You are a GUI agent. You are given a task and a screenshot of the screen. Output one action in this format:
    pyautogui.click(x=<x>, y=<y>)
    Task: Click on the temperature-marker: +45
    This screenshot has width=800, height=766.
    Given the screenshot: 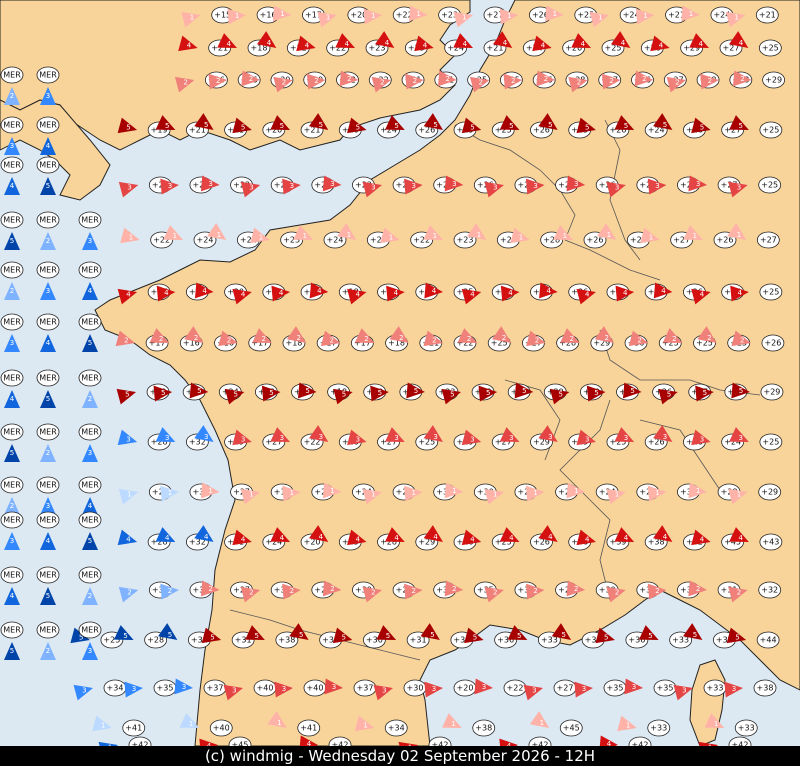 What is the action you would take?
    pyautogui.click(x=571, y=728)
    